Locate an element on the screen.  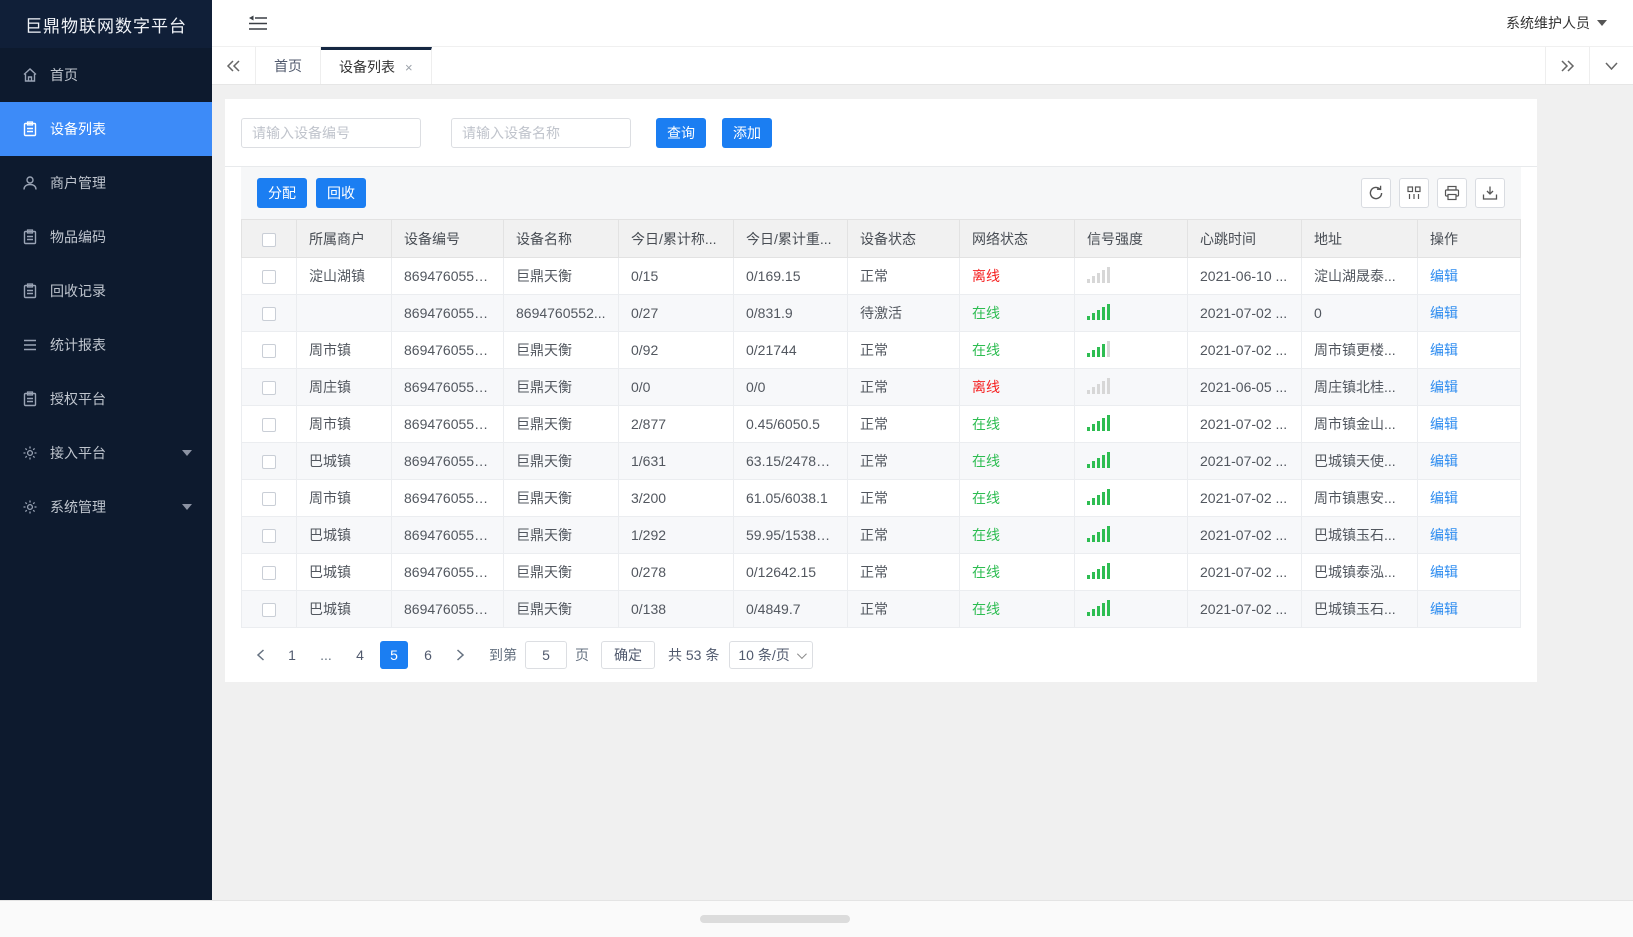
sidebar-item-4: 回收记录 is located at coordinates (106, 291).